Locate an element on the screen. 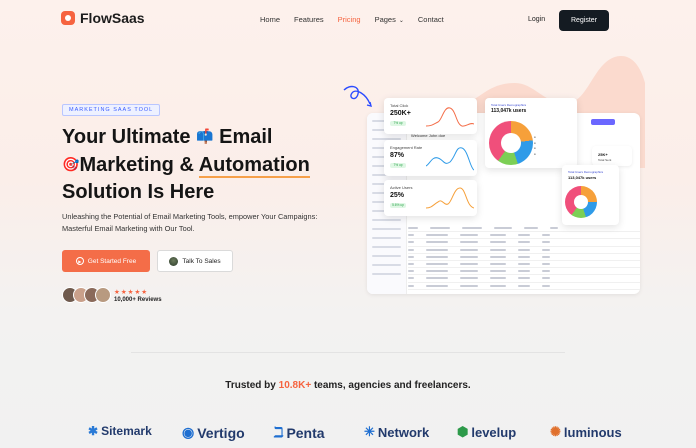 This screenshot has height=448, width=696. main-menu: Home Features Pricing Pages ⌄ Contact is located at coordinates (352, 19).